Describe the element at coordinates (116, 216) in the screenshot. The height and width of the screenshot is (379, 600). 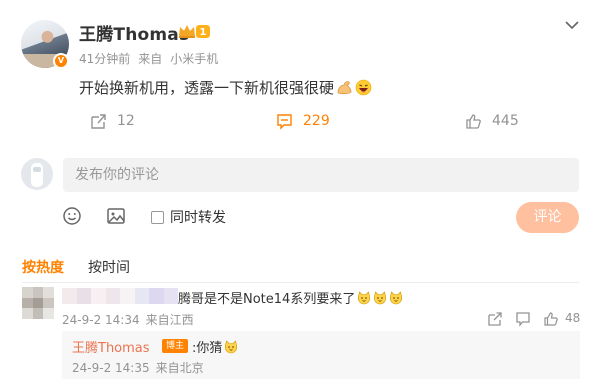
I see `image-icon` at that location.